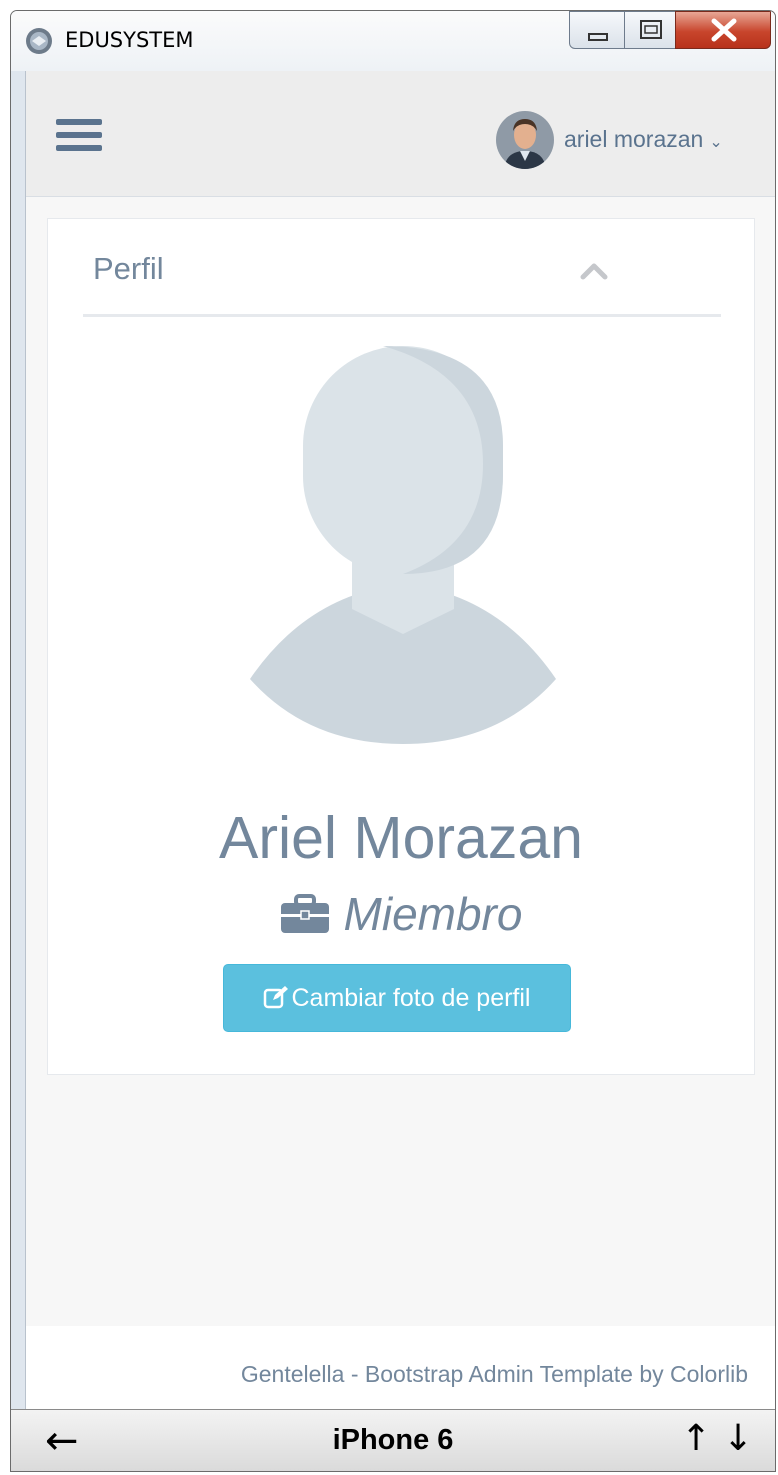 This screenshot has height=1475, width=778. Describe the element at coordinates (696, 1438) in the screenshot. I see `arrow-up-icon: ↑` at that location.